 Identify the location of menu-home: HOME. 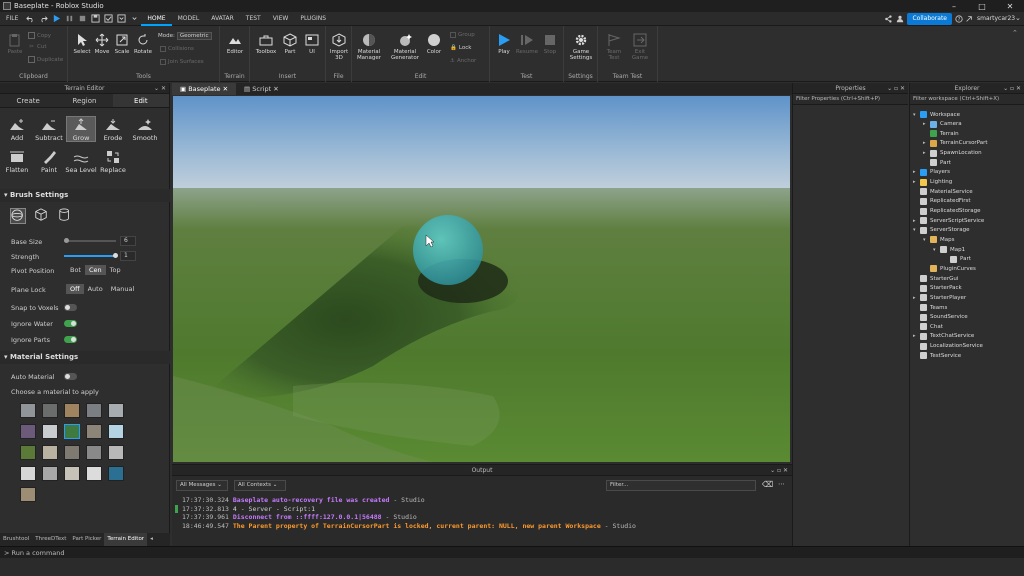
(156, 19).